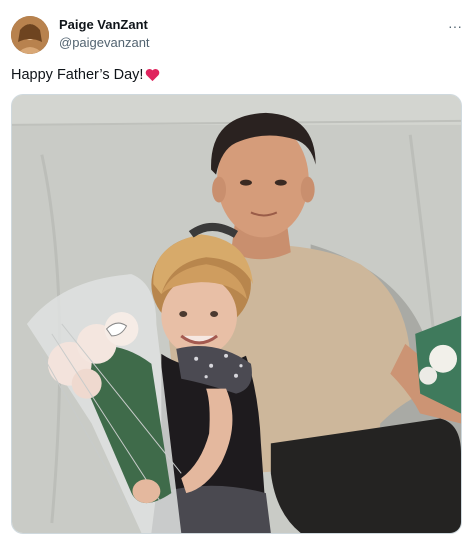 This screenshot has height=545, width=476. Describe the element at coordinates (103, 24) in the screenshot. I see `author-display-name: Paige VanZant` at that location.